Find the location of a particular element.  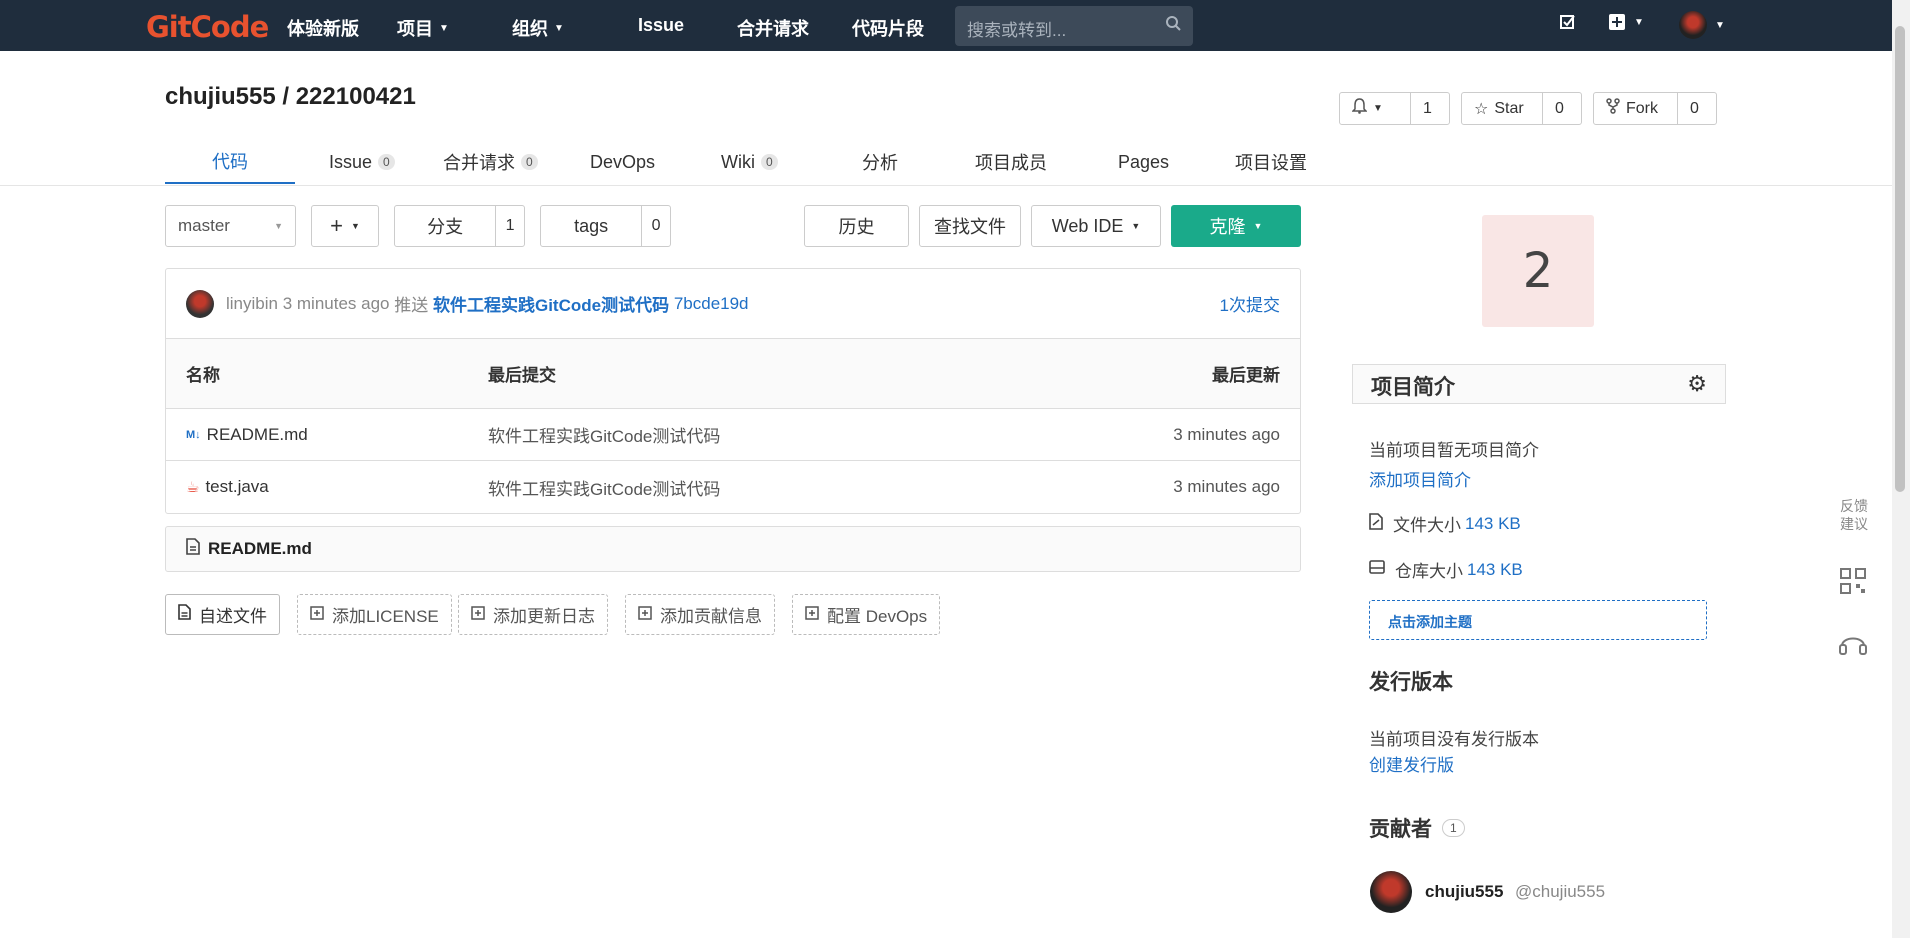

add-topic-button: 点击添加主题 is located at coordinates (1538, 620).